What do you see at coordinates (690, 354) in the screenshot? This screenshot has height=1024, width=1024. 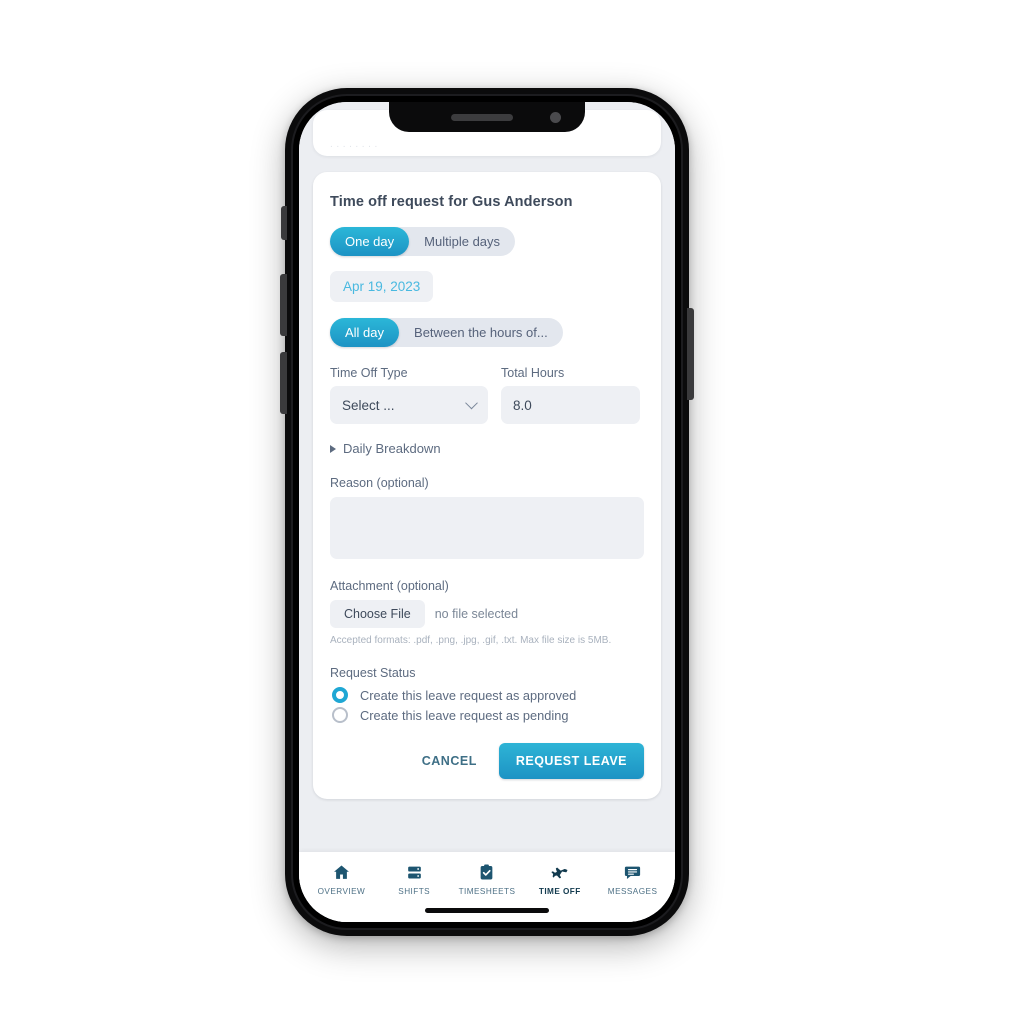 I see `power-button` at bounding box center [690, 354].